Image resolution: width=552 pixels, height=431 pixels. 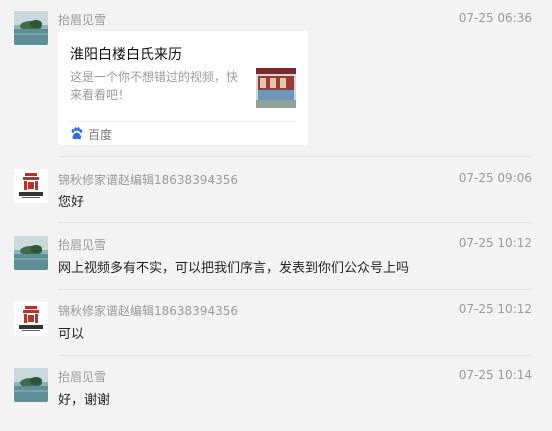 What do you see at coordinates (276, 88) in the screenshot?
I see `video-thumbnail` at bounding box center [276, 88].